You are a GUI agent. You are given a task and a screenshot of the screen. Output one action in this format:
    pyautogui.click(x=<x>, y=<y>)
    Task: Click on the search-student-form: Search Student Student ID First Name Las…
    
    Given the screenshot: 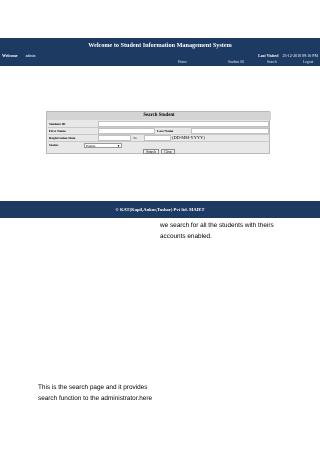 What is the action you would take?
    pyautogui.click(x=158, y=132)
    